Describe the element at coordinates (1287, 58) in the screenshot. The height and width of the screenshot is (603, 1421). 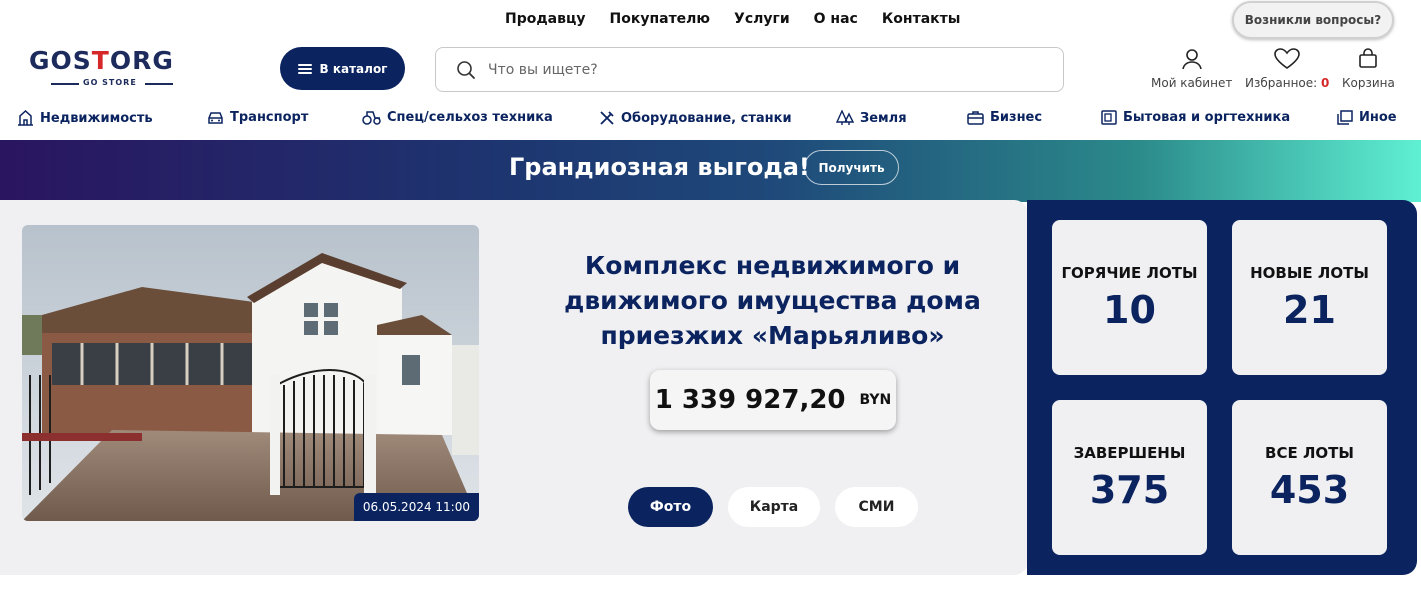
I see `heart-icon` at that location.